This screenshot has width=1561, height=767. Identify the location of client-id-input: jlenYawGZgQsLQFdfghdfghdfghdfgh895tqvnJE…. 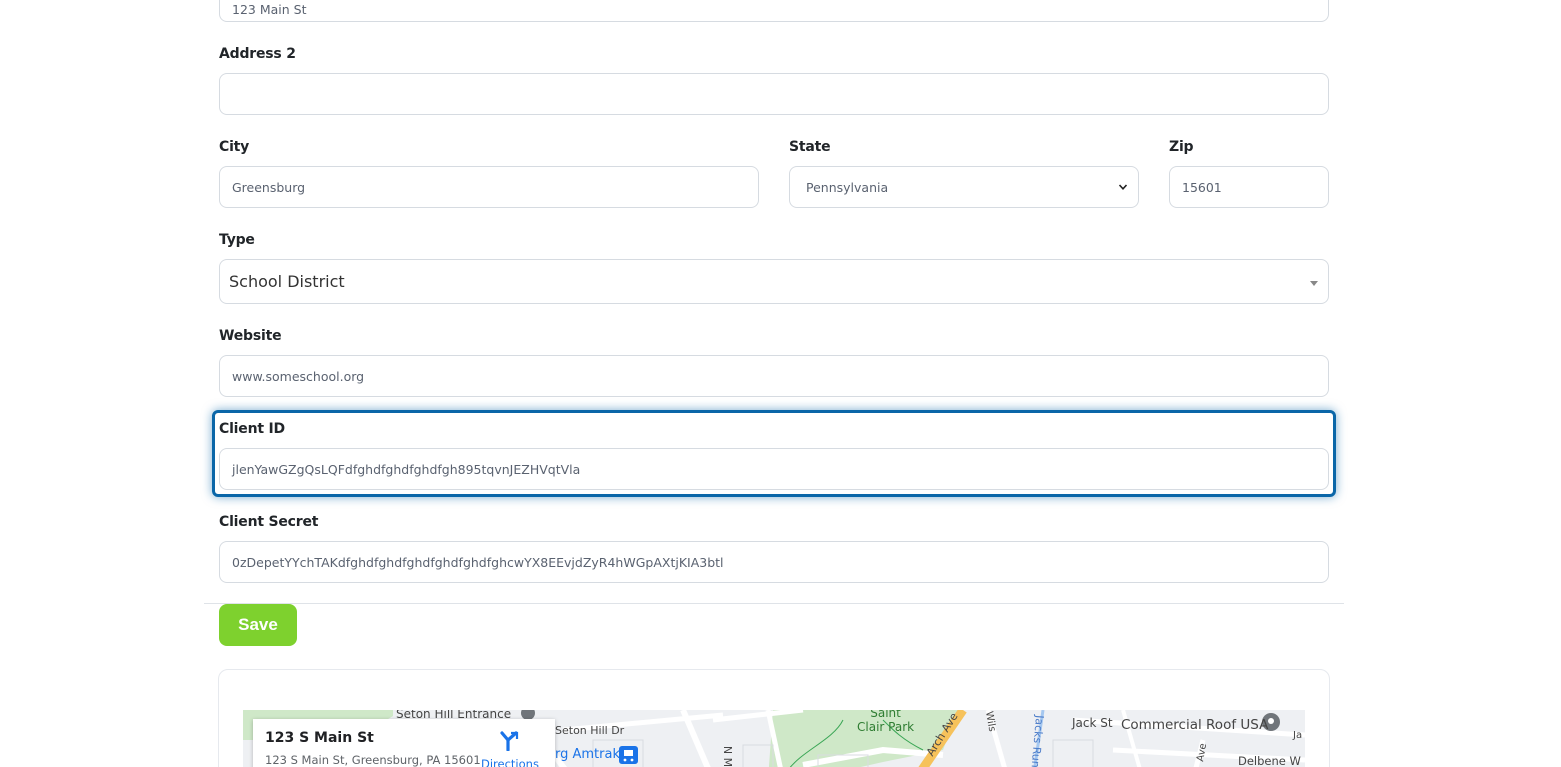
(774, 469).